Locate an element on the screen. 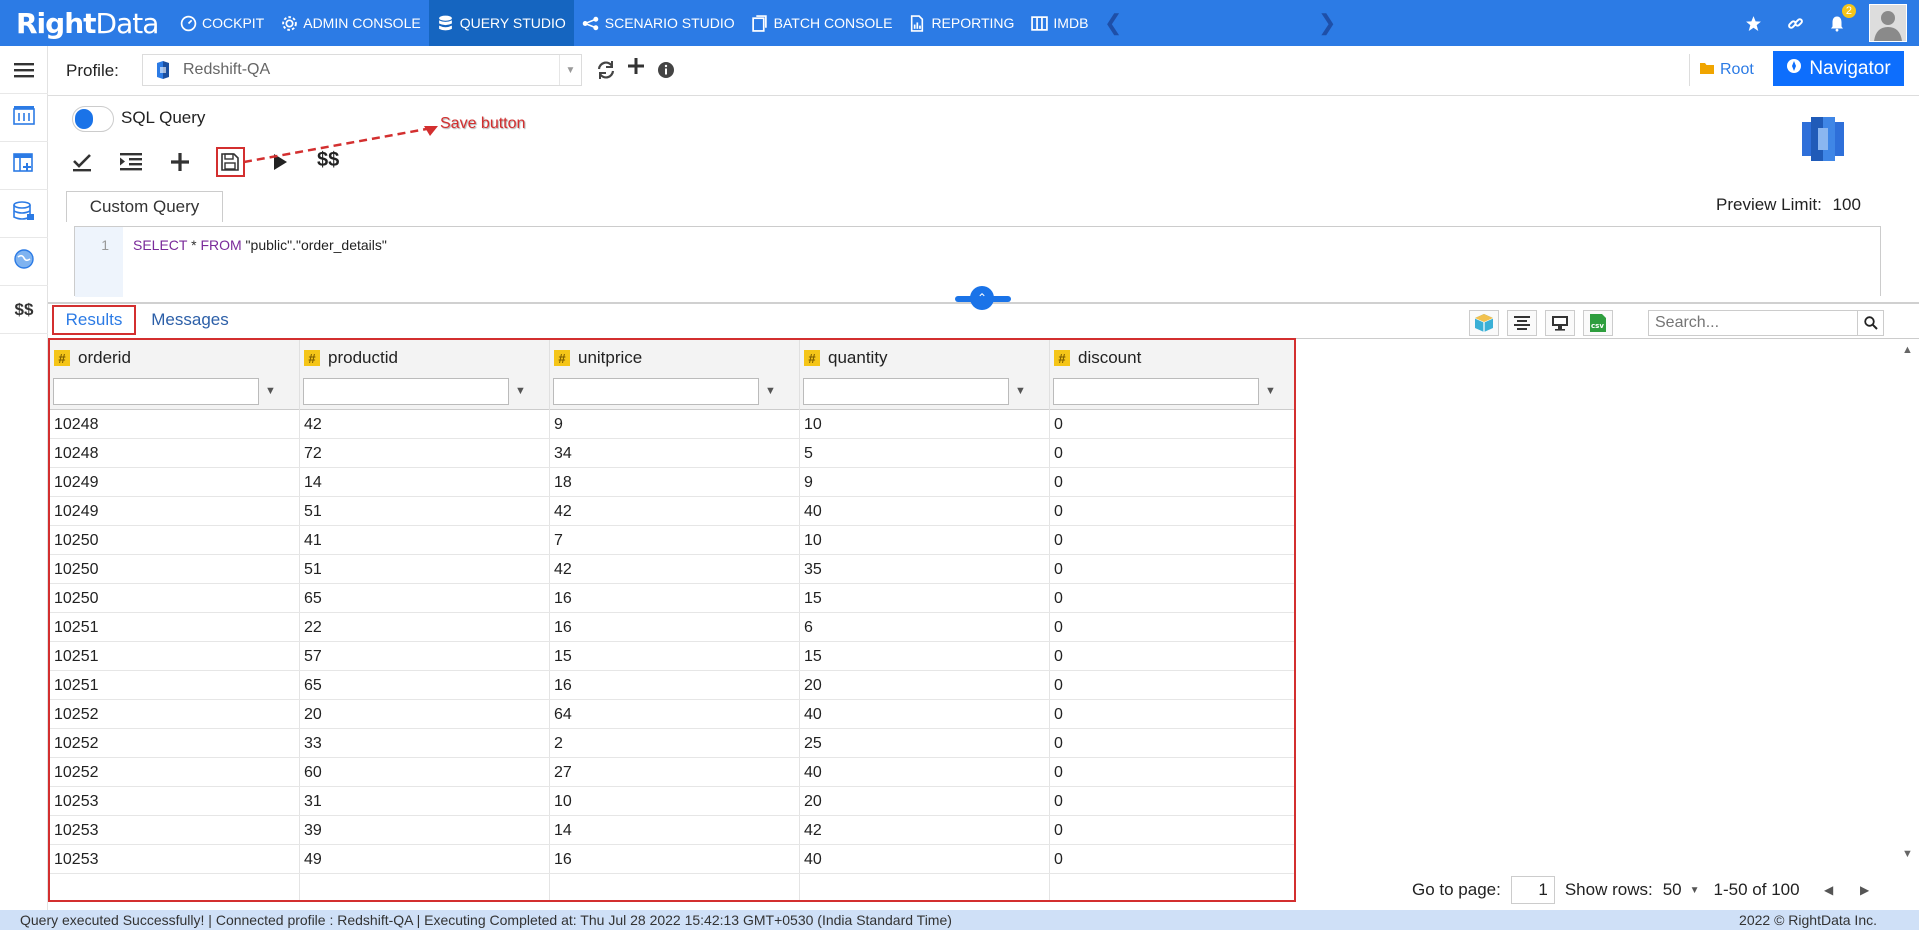 Image resolution: width=1919 pixels, height=930 pixels. table-cell: 10251 is located at coordinates (76, 627).